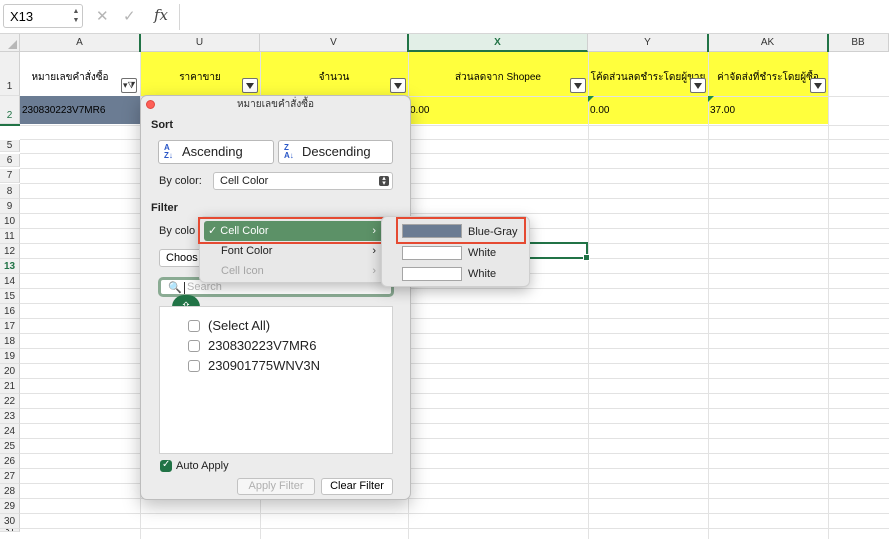  Describe the element at coordinates (10, 446) in the screenshot. I see `row-header-25: 25` at that location.